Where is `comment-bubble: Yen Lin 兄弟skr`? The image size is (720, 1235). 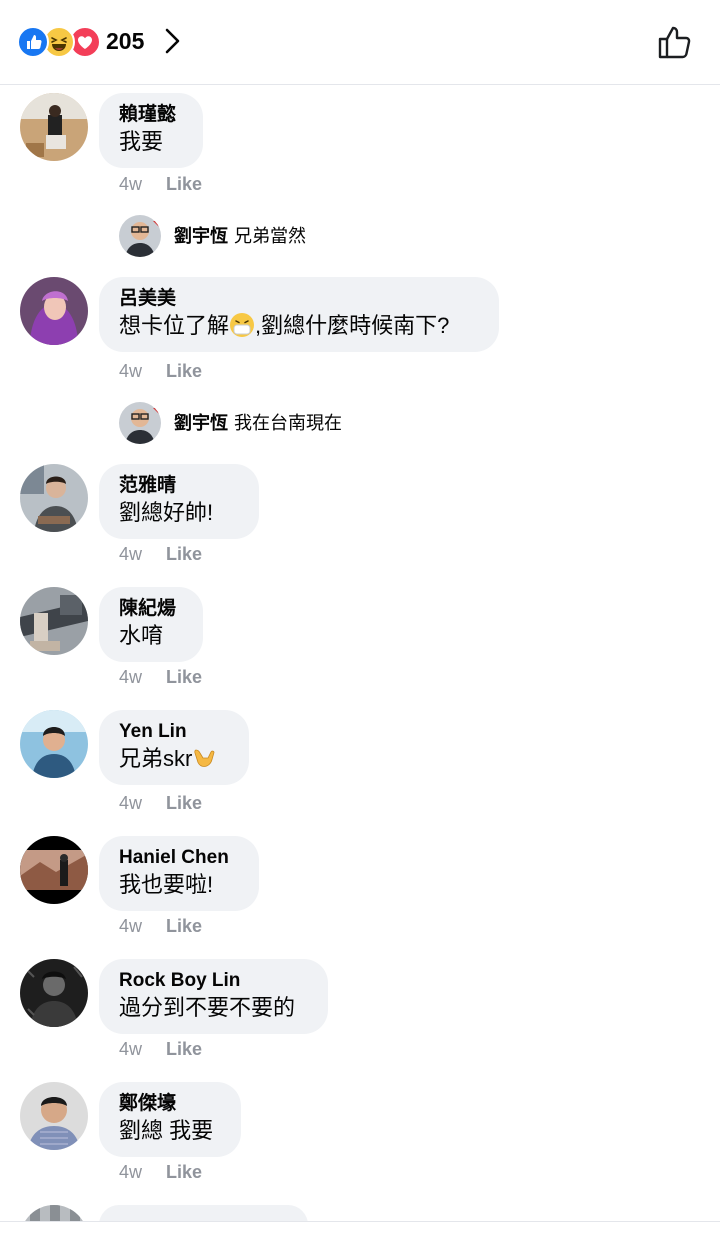
comment-bubble: Yen Lin 兄弟skr is located at coordinates (174, 747).